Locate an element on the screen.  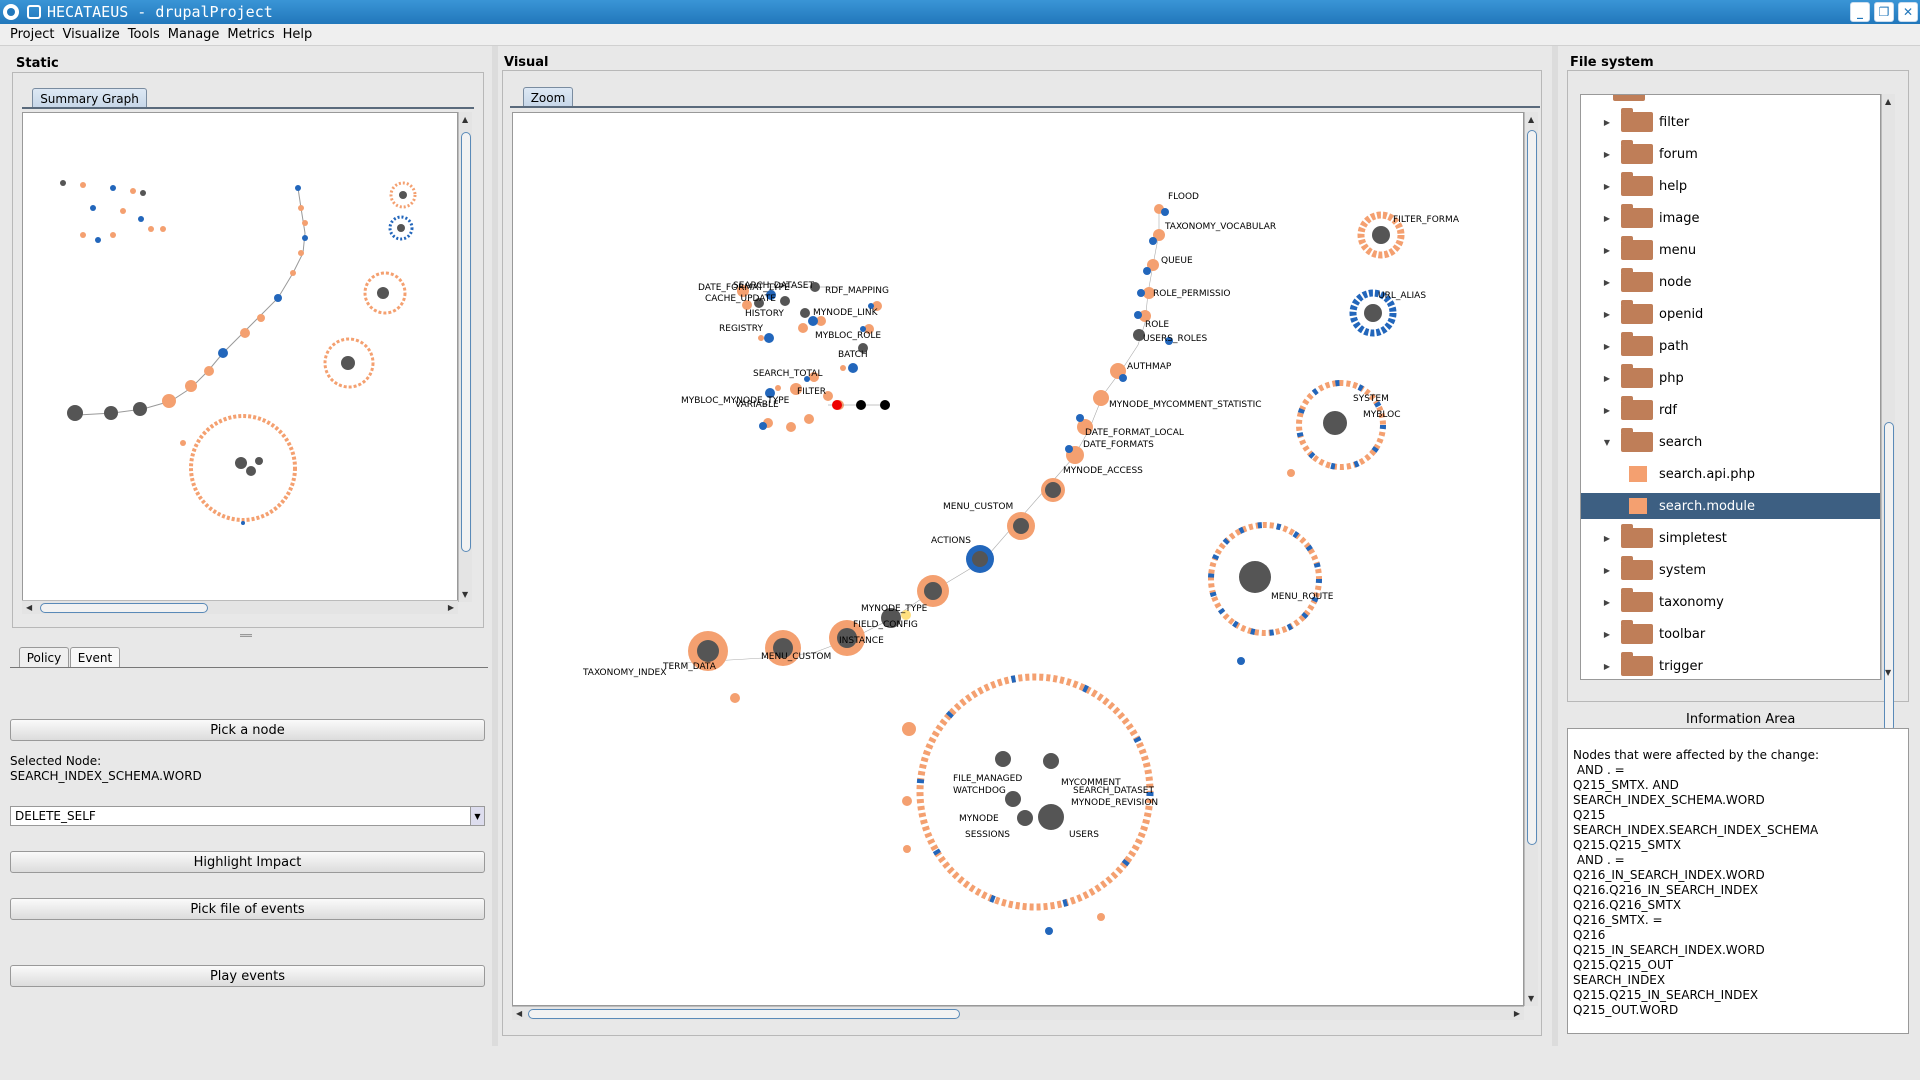
tree-item-php: ▶ php is located at coordinates (1730, 377).